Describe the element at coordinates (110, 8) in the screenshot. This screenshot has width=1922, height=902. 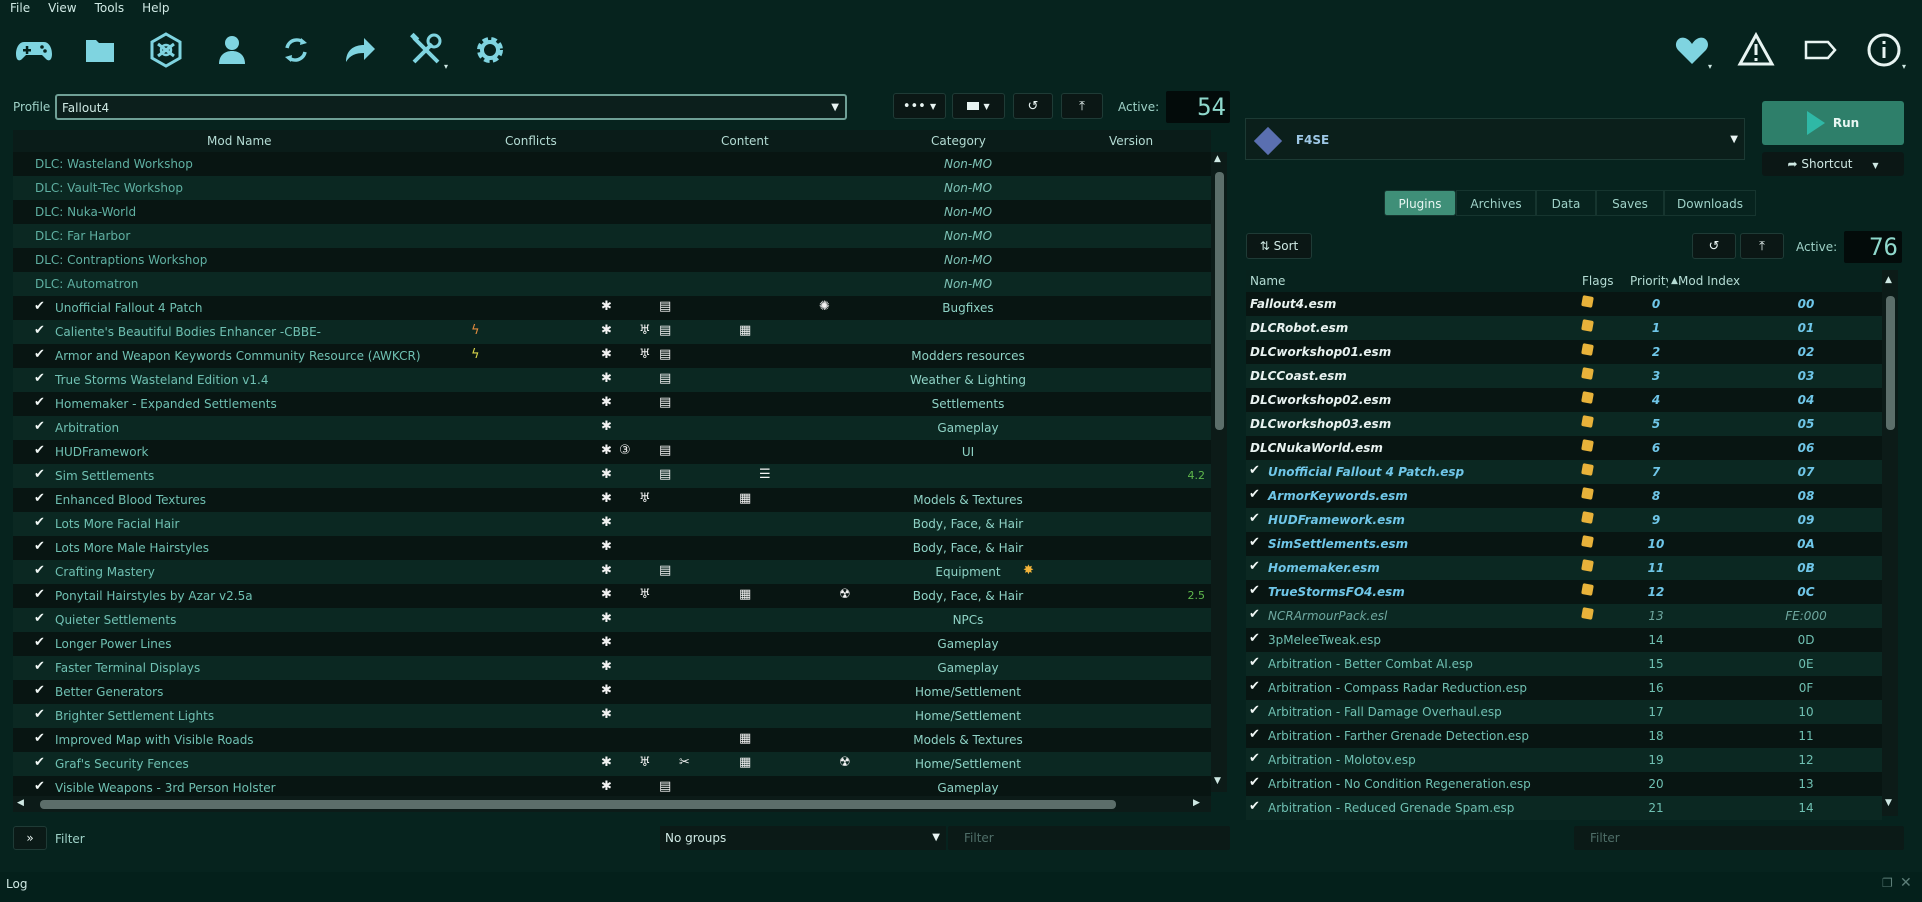
I see `menu-tools: Tools` at that location.